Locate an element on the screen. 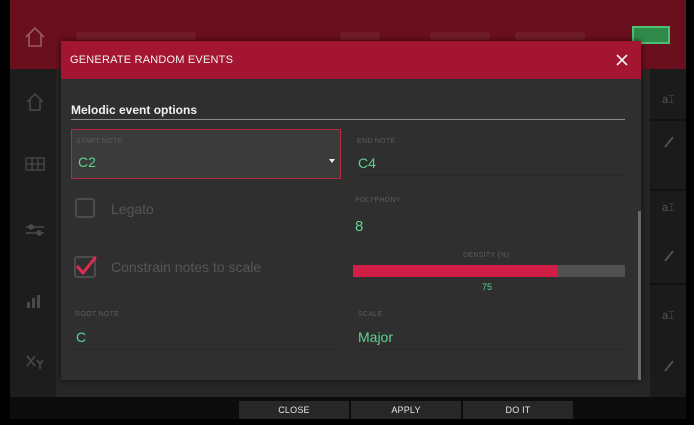  start-note-label: START NOTE is located at coordinates (99, 141).